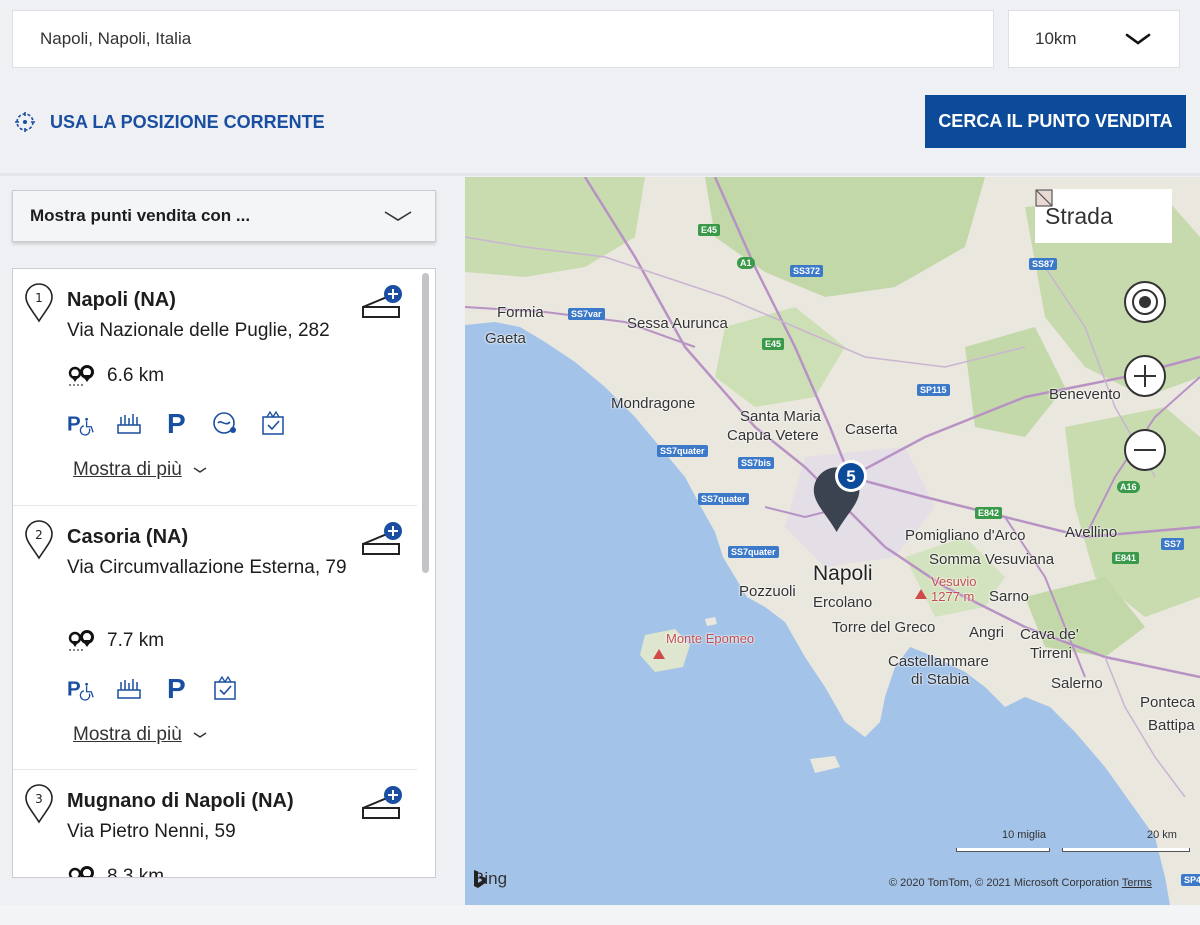 The image size is (1200, 925). I want to click on road-badge: E45, so click(709, 230).